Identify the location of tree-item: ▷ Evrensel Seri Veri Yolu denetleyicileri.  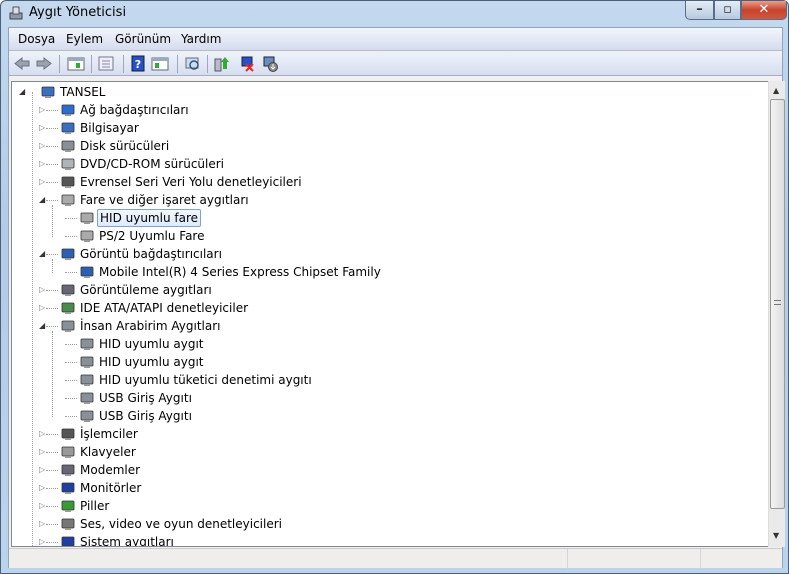
(390, 182).